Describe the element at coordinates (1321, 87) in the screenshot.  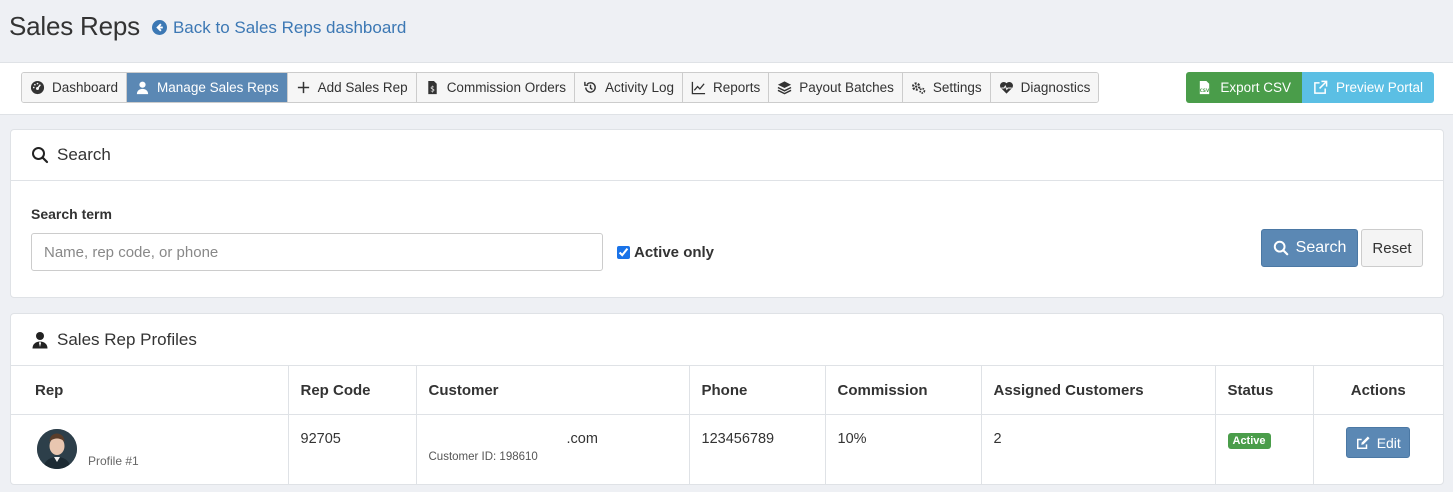
I see `external-link-icon` at that location.